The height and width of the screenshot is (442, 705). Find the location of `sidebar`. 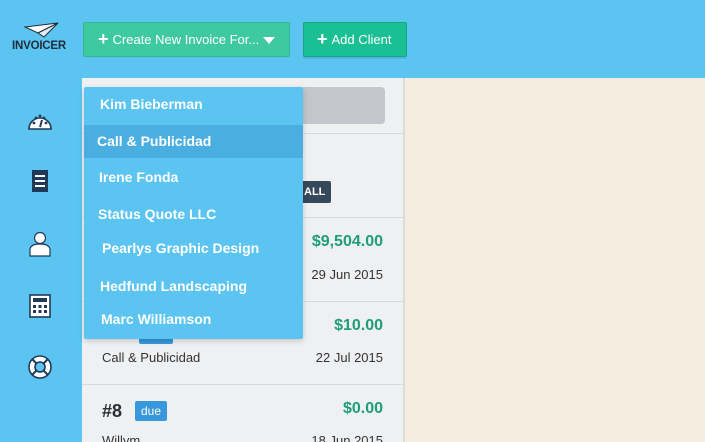

sidebar is located at coordinates (41, 260).